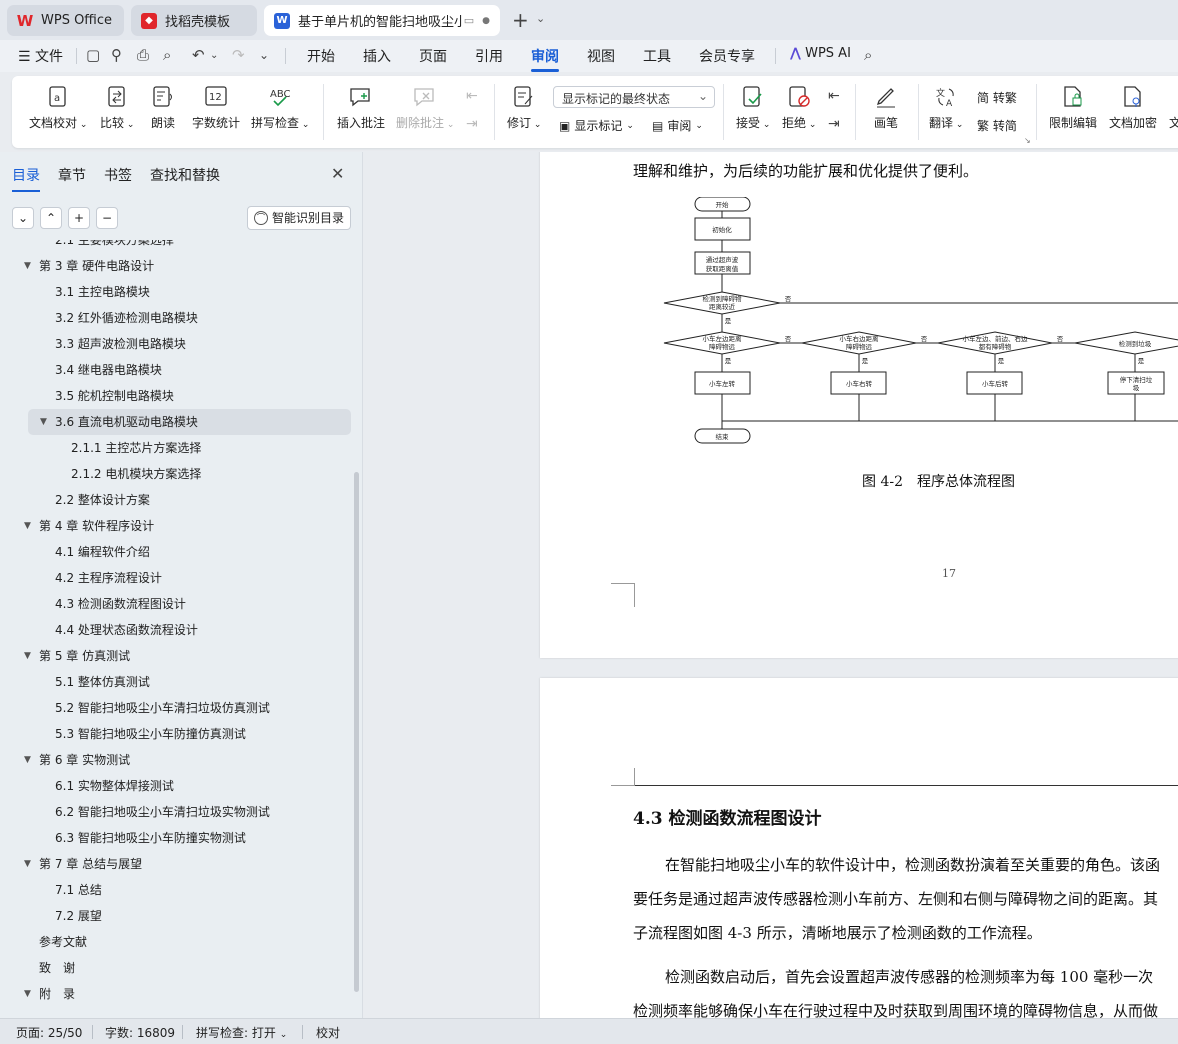 The width and height of the screenshot is (1178, 1044). What do you see at coordinates (175, 246) in the screenshot?
I see `toc-item: 2.1 主要模块方案选择` at bounding box center [175, 246].